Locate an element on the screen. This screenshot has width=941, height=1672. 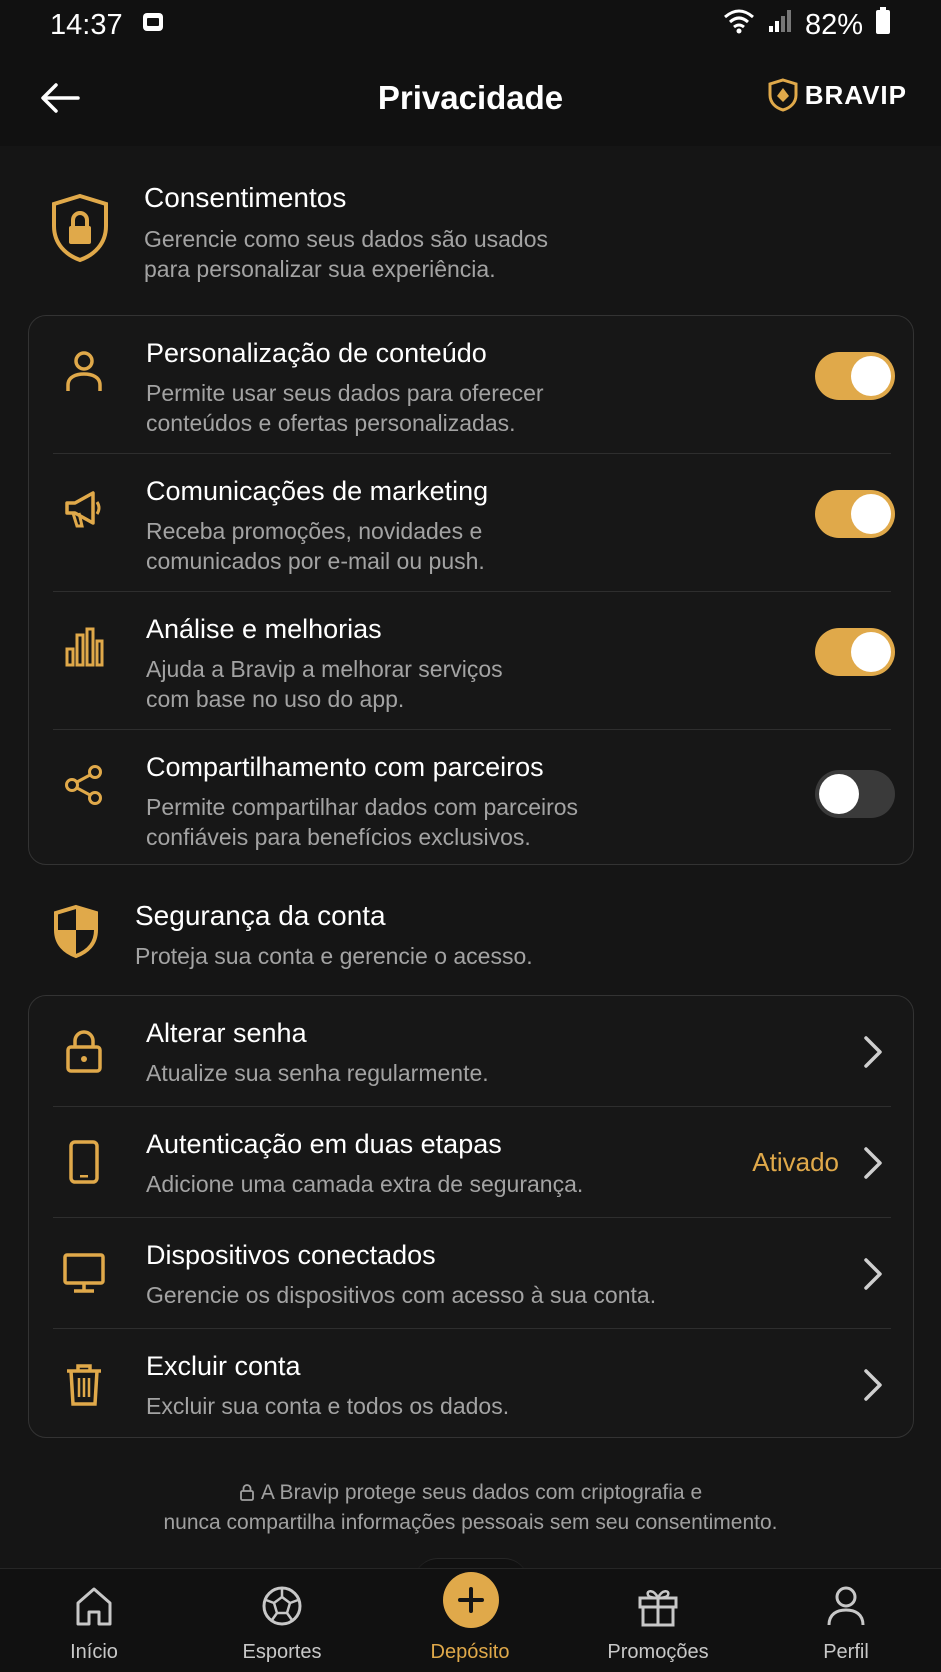
nav-promotions: Promoções is located at coordinates (658, 1620).